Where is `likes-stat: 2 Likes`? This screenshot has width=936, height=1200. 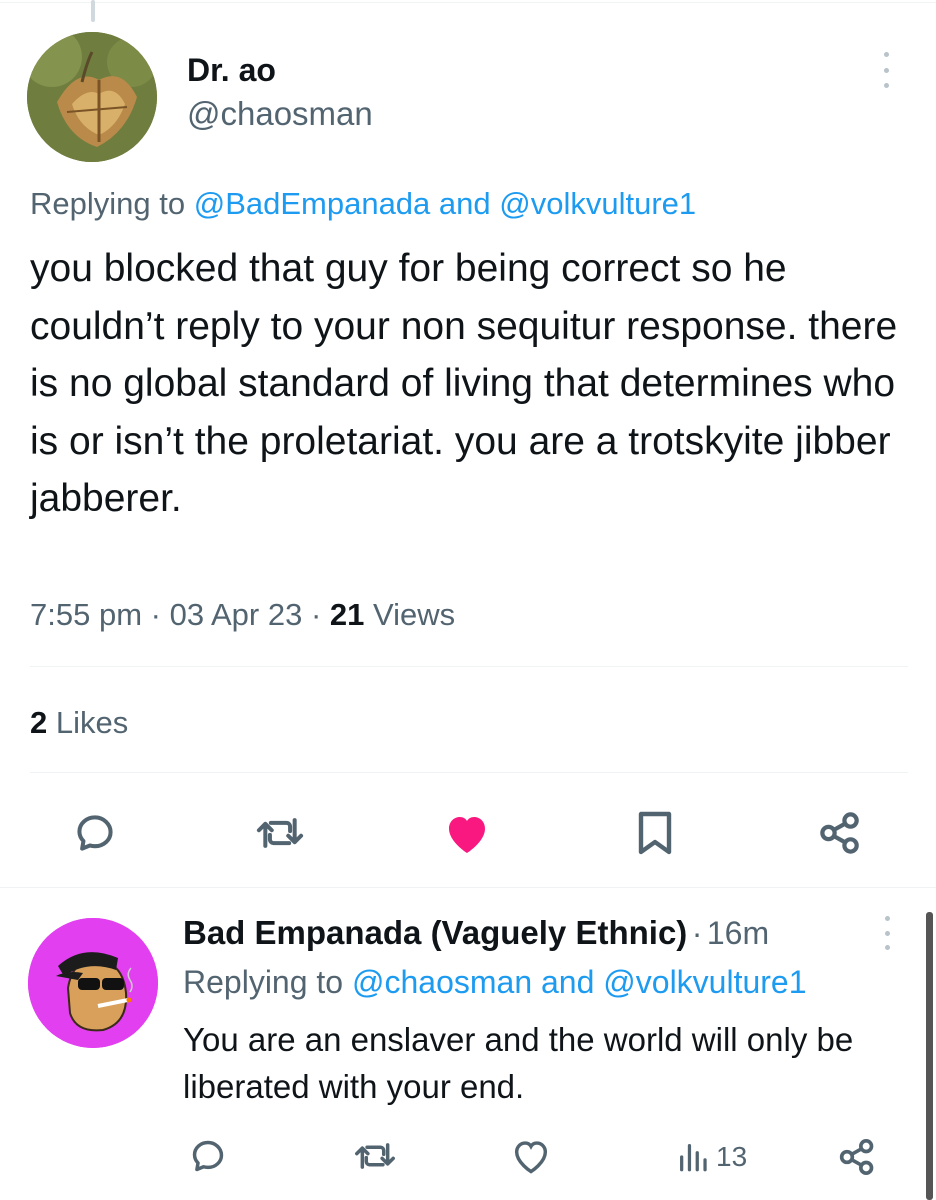 likes-stat: 2 Likes is located at coordinates (79, 723).